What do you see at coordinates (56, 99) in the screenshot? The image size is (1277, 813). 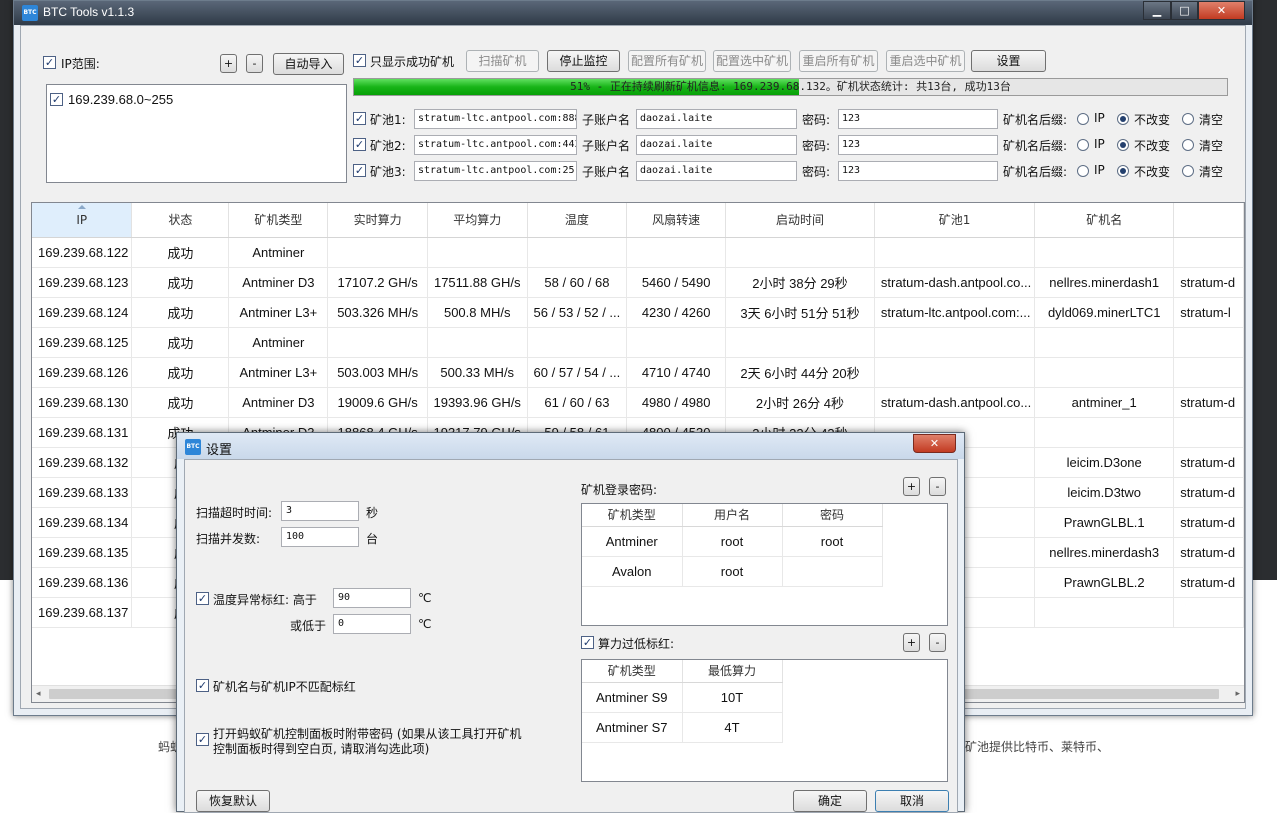 I see `ip-range-entry-checkbox: ✓` at bounding box center [56, 99].